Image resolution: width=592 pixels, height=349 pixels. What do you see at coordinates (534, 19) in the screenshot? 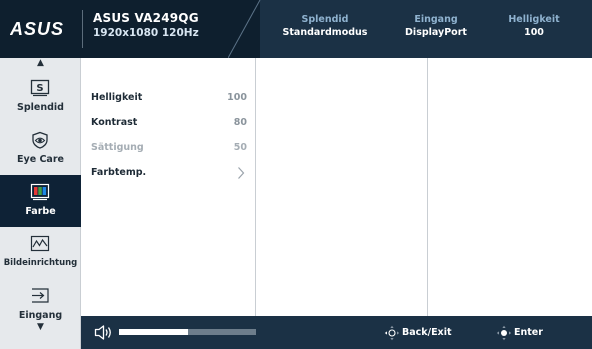
I see `header-stat-label: Helligkeit` at bounding box center [534, 19].